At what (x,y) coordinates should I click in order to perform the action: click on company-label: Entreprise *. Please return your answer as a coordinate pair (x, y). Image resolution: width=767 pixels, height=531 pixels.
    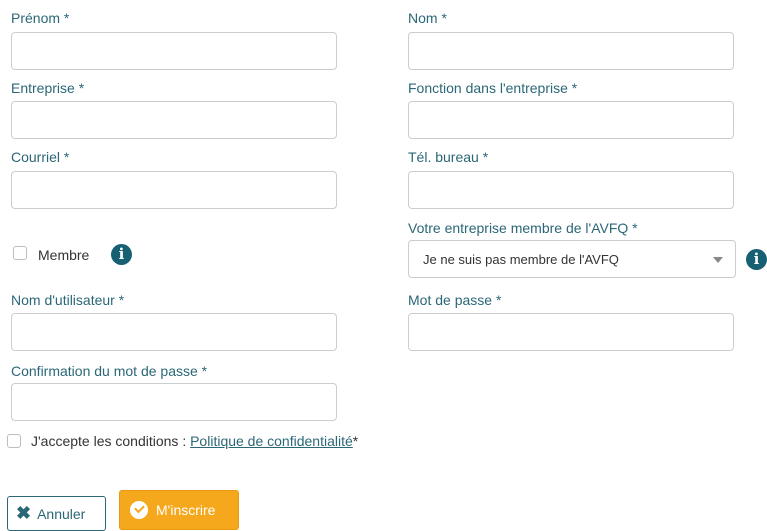
    Looking at the image, I should click on (48, 88).